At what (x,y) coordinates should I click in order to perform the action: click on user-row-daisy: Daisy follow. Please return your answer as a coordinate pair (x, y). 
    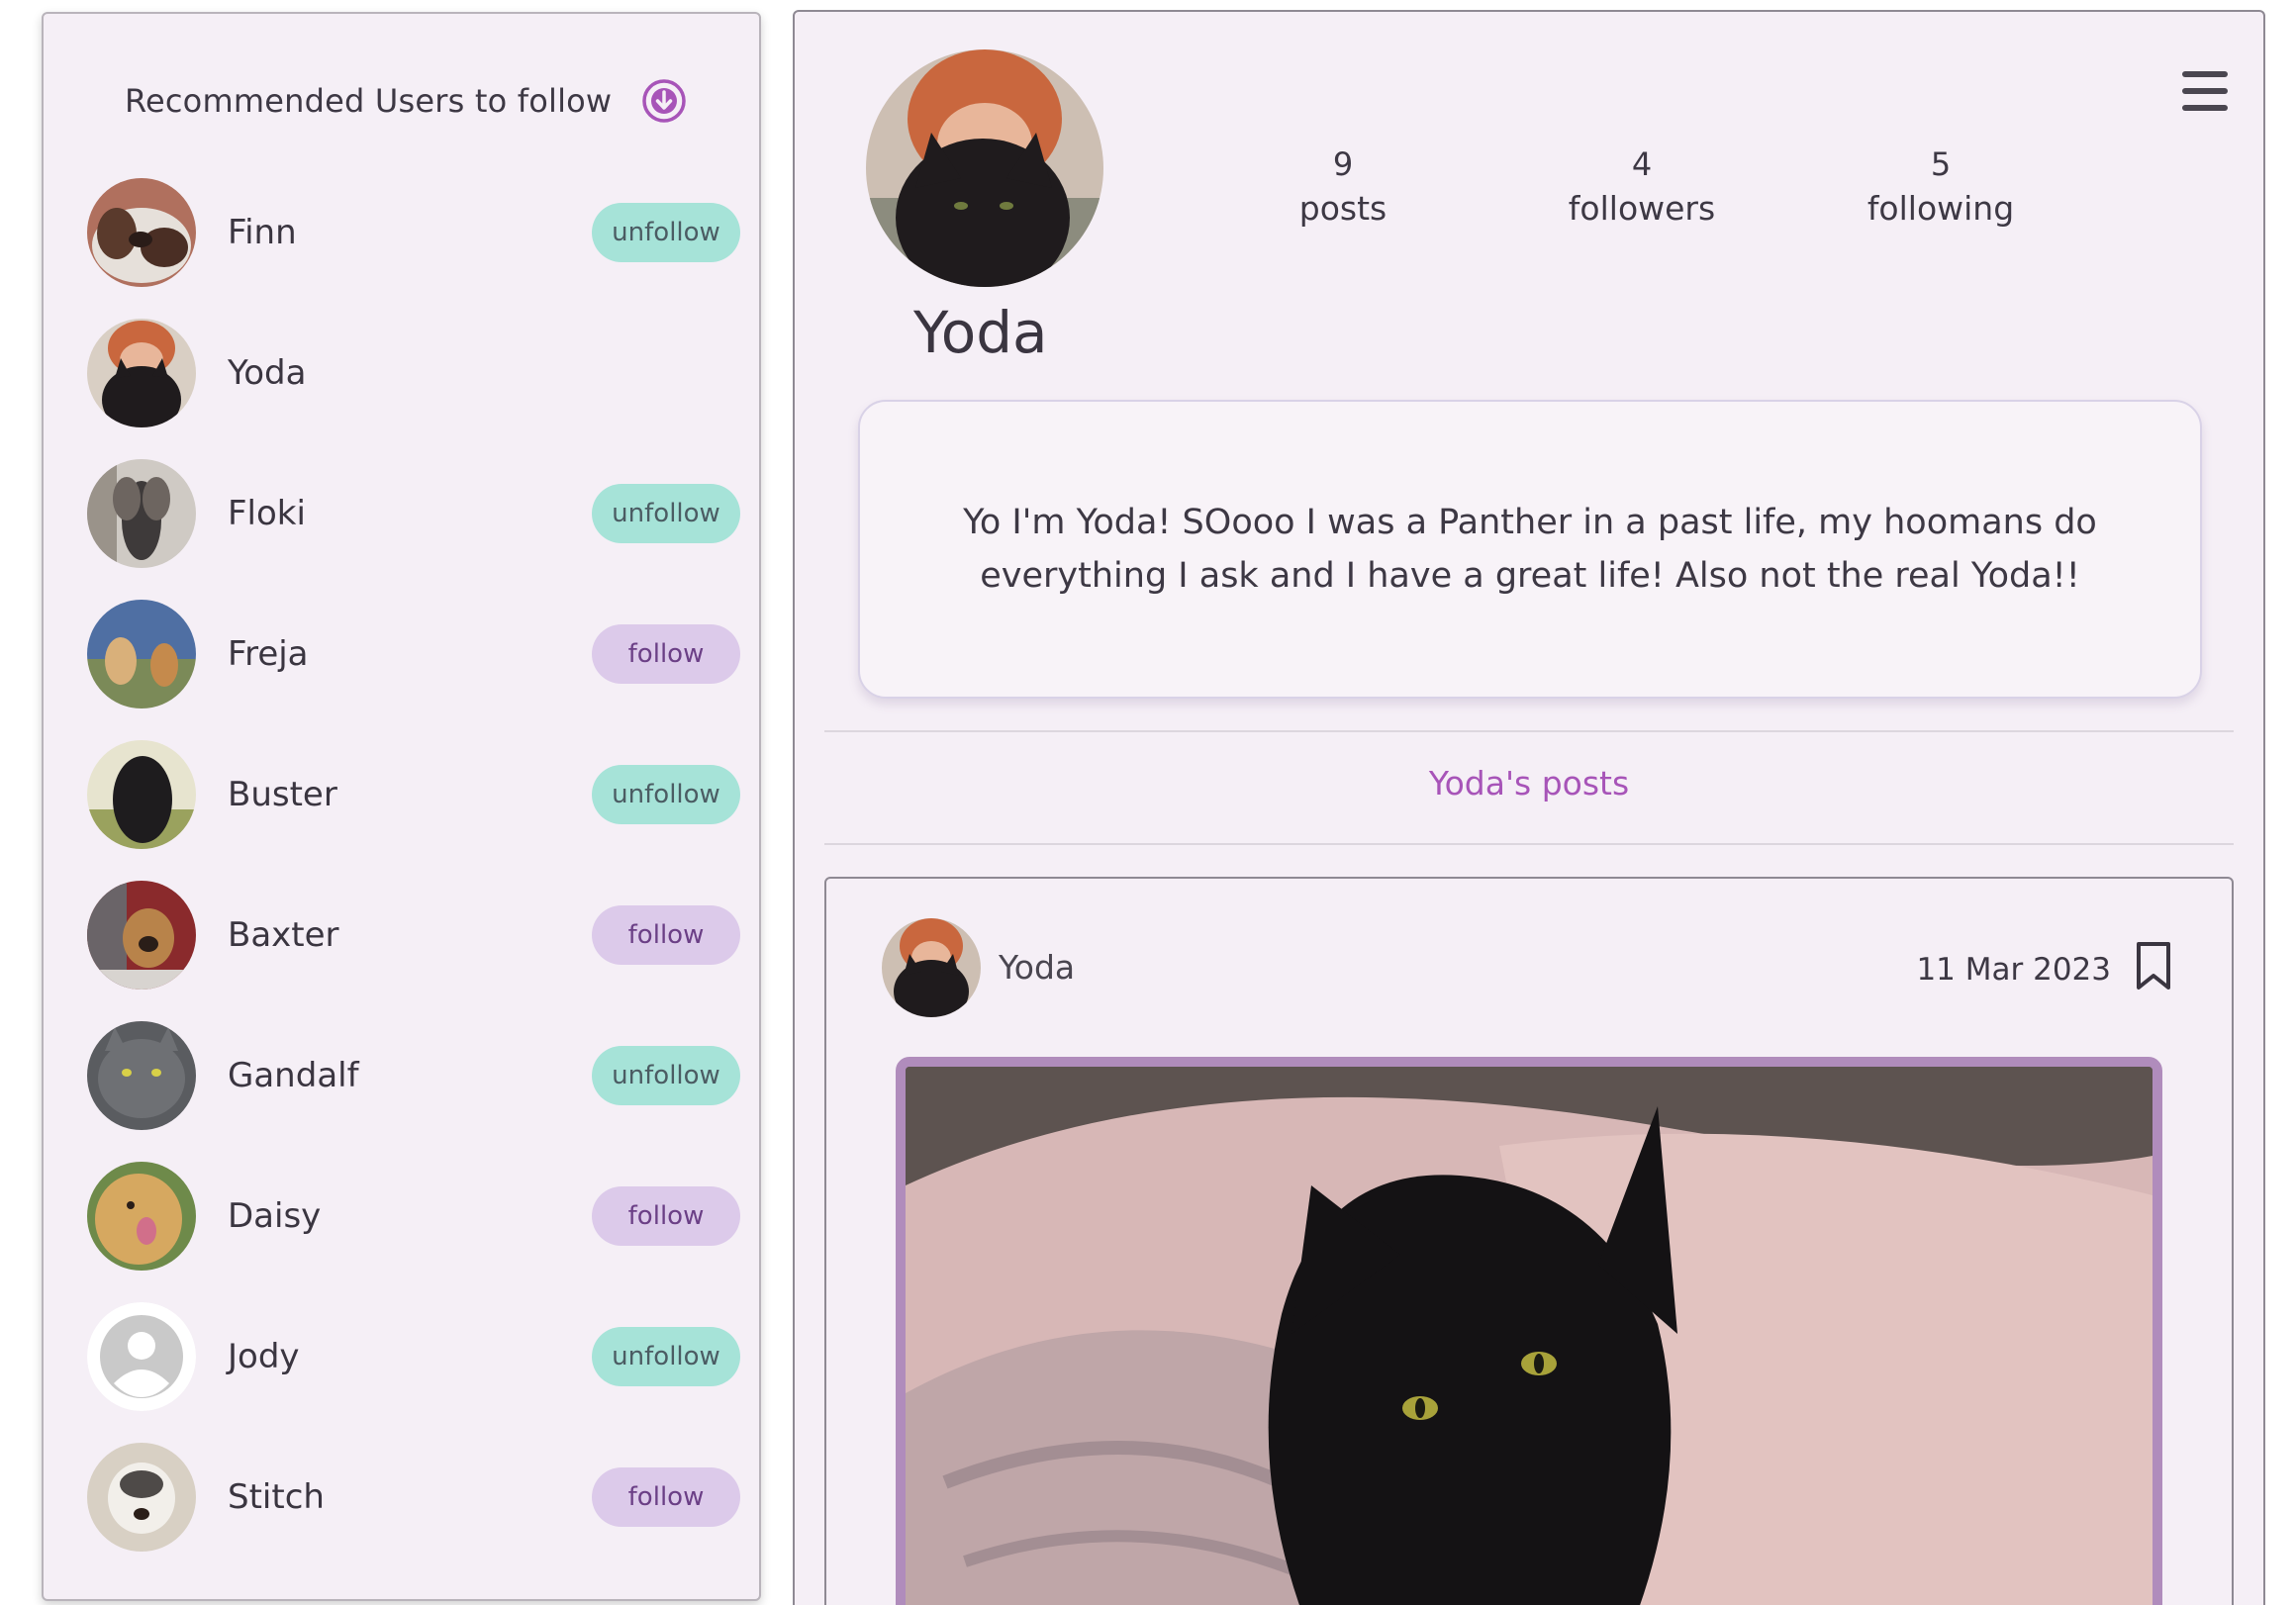
    Looking at the image, I should click on (413, 1216).